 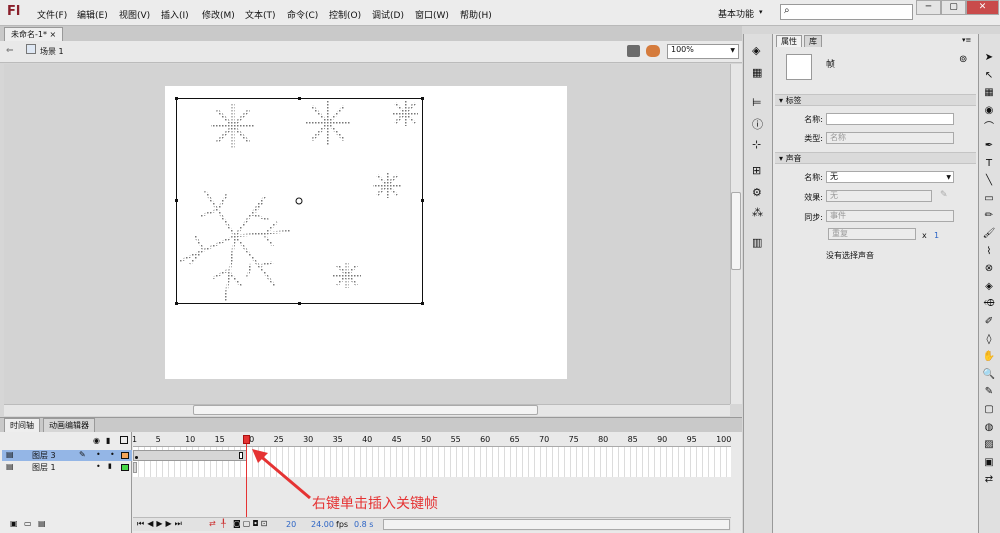 What do you see at coordinates (966, 40) in the screenshot?
I see `panel-menu-icon: ▾≡` at bounding box center [966, 40].